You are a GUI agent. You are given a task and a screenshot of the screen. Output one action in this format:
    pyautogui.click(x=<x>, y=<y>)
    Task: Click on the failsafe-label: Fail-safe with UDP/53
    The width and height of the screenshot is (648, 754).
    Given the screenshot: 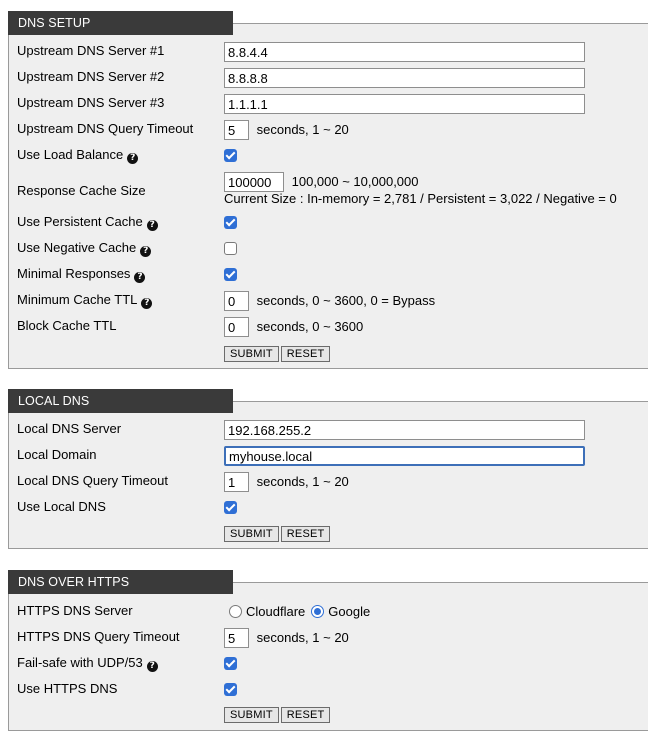 What is the action you would take?
    pyautogui.click(x=80, y=662)
    